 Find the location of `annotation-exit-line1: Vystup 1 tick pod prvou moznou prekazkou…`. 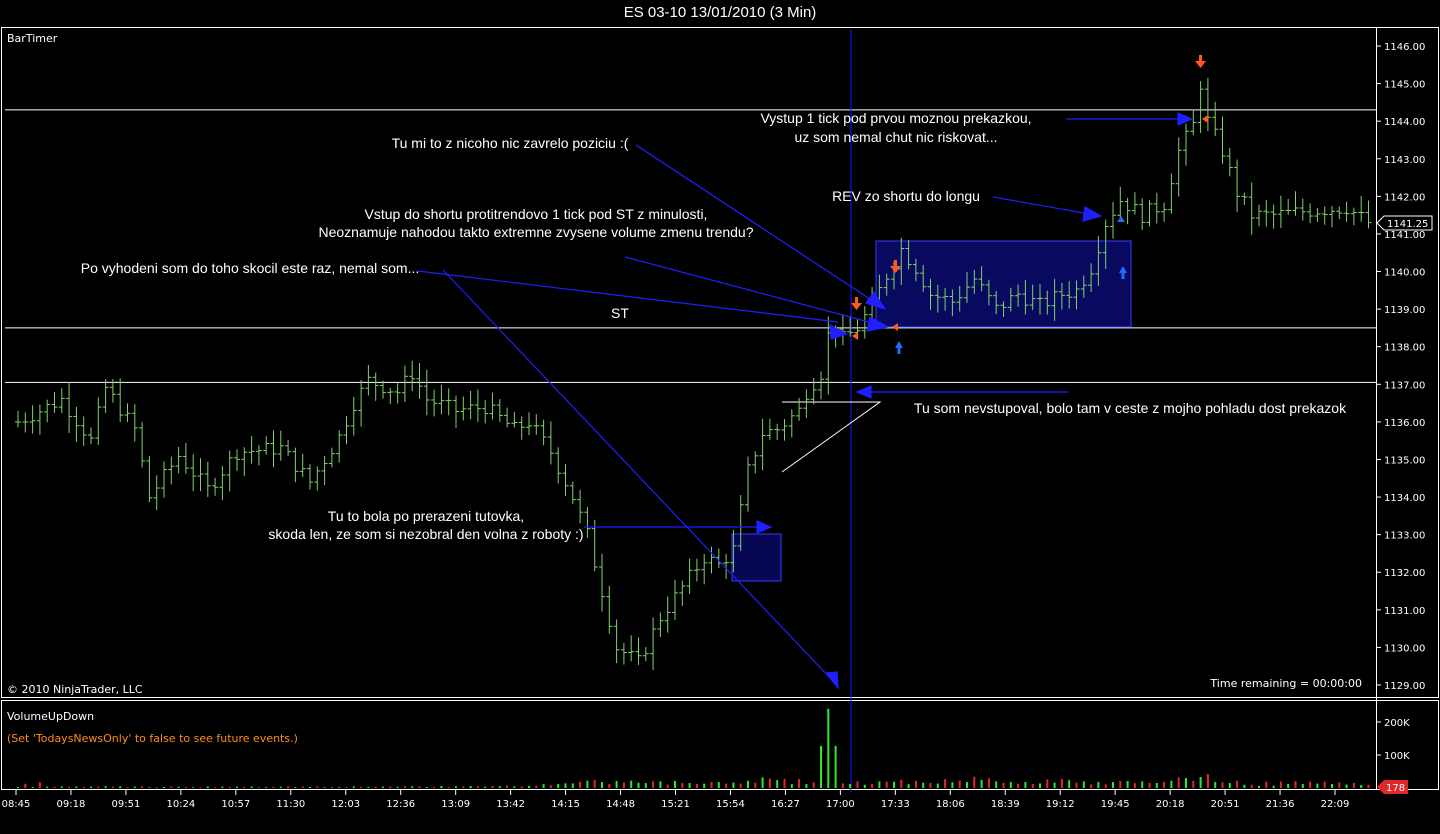

annotation-exit-line1: Vystup 1 tick pod prvou moznou prekazkou… is located at coordinates (895, 118).